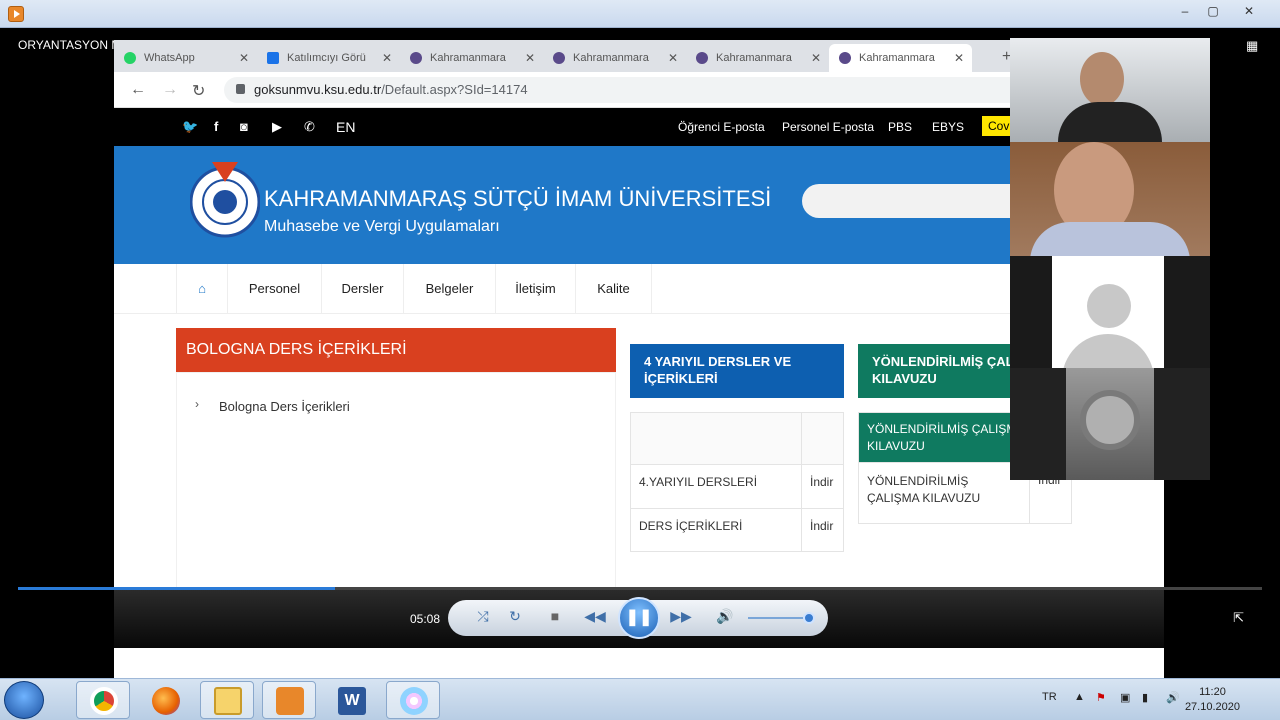 This screenshot has height=720, width=1280. I want to click on tab-ksu-3: Kahramanmara ✕, so click(757, 58).